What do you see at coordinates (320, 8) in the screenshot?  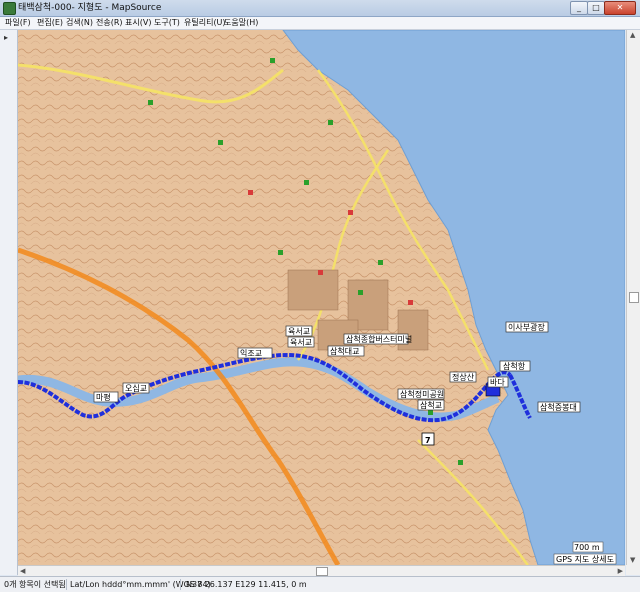 I see `title-bar: 태백삼척-000- 지형도 - MapSource _ □ ✕` at bounding box center [320, 8].